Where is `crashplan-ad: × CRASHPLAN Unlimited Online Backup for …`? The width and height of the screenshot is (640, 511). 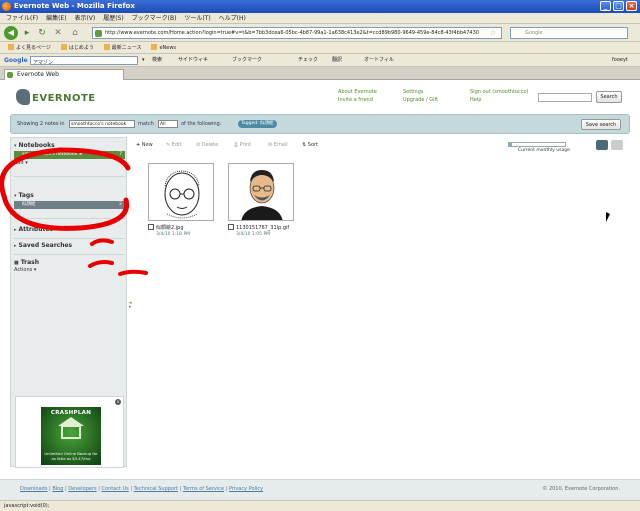 crashplan-ad: × CRASHPLAN Unlimited Online Backup for … is located at coordinates (69, 432).